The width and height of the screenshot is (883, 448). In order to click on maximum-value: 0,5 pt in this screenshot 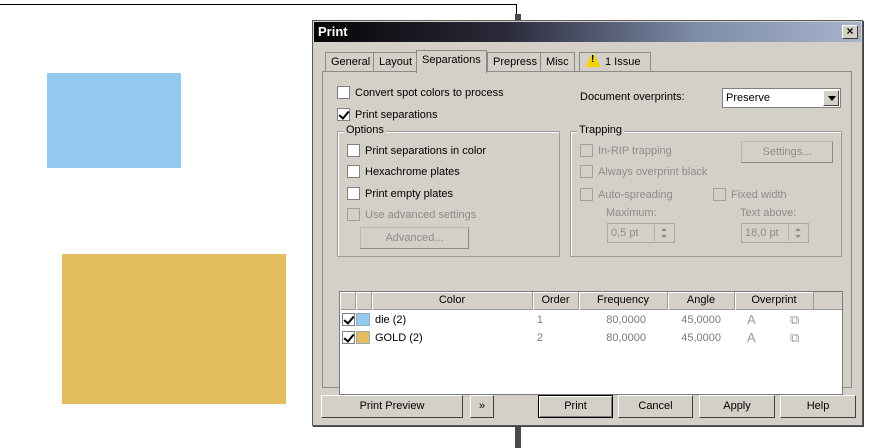, I will do `click(625, 233)`.